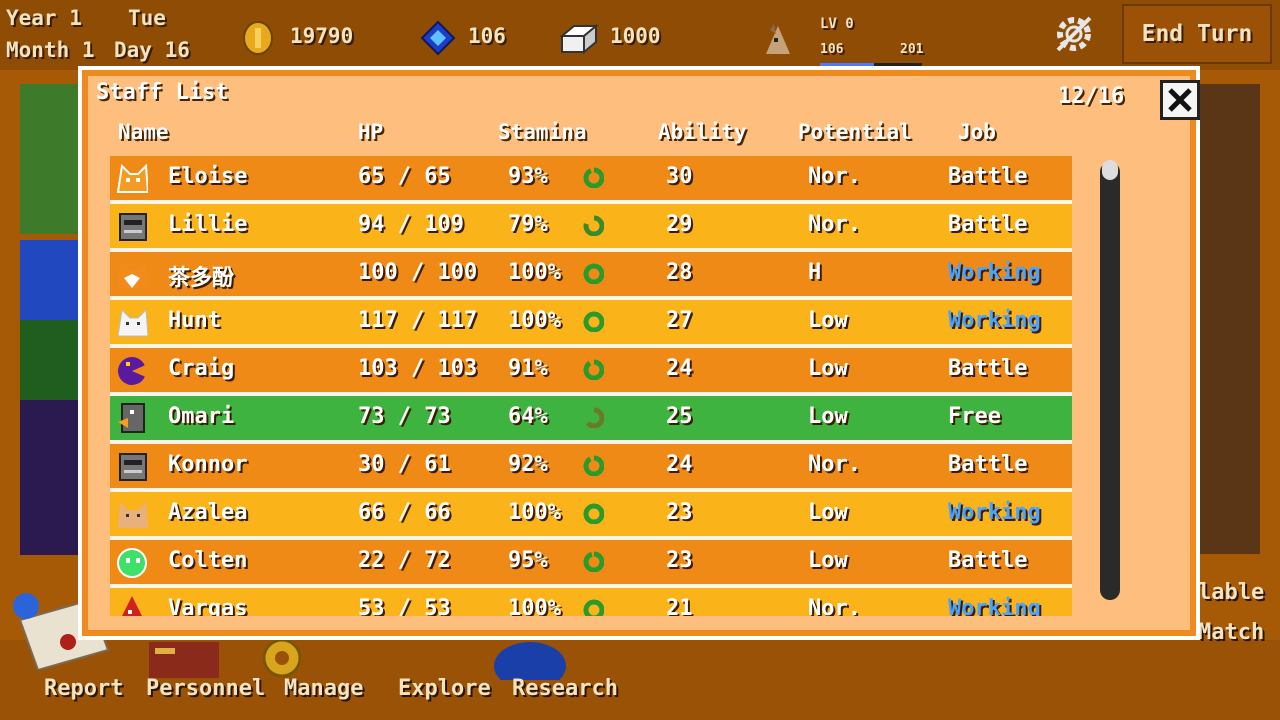  What do you see at coordinates (815, 272) in the screenshot?
I see `staff-potential: H` at bounding box center [815, 272].